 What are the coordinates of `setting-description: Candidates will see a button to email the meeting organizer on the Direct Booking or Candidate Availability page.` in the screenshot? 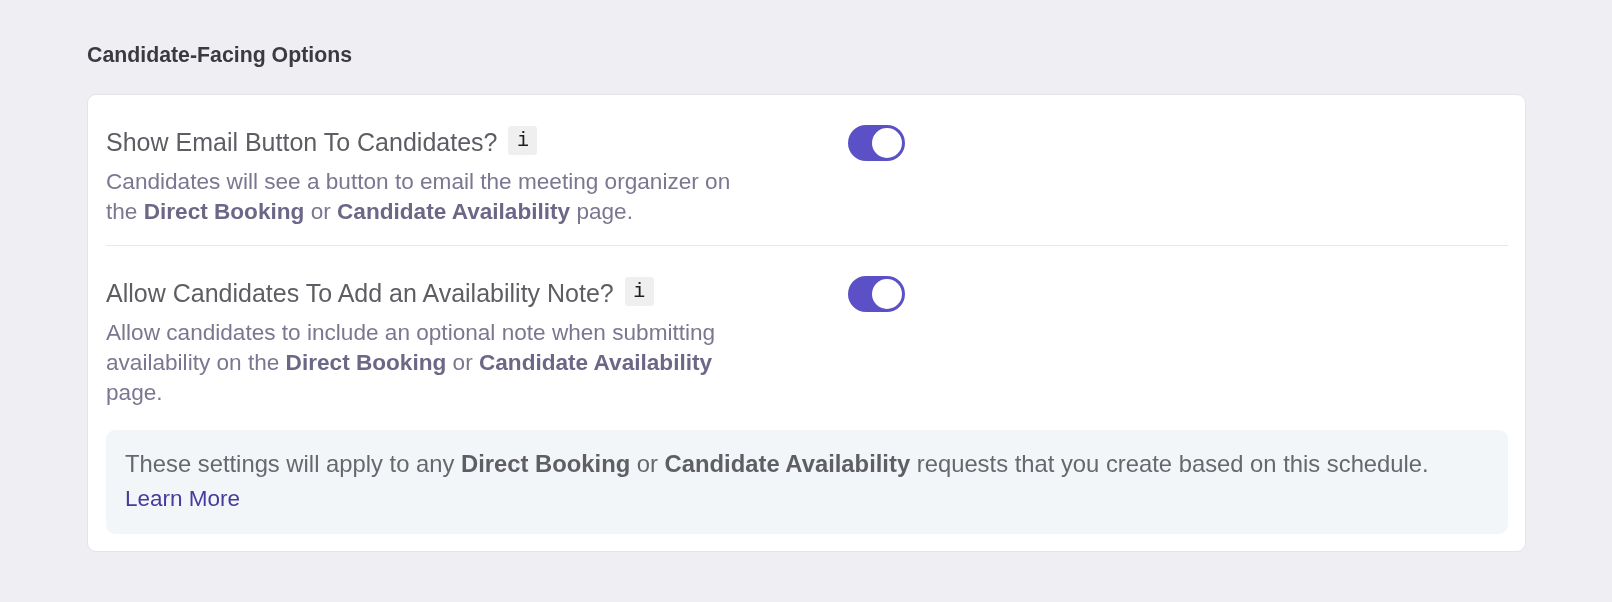 It's located at (419, 197).